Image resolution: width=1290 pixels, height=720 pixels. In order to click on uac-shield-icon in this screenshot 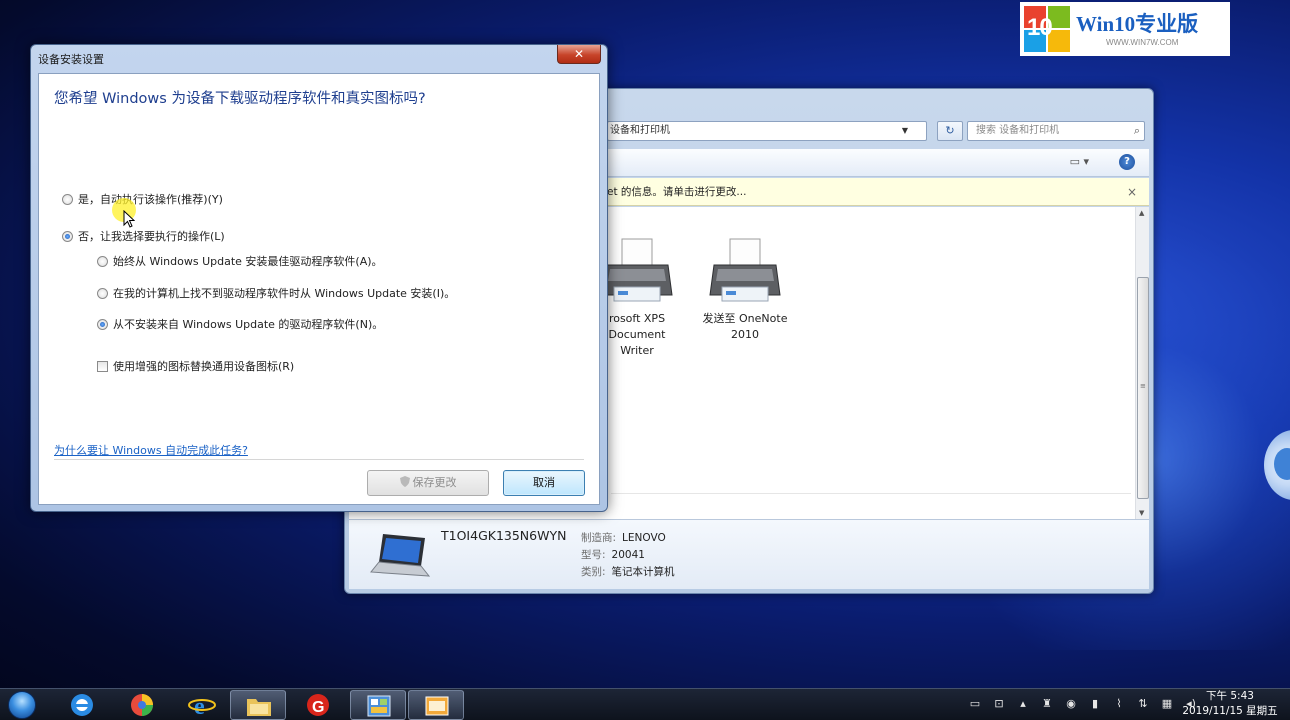, I will do `click(404, 481)`.